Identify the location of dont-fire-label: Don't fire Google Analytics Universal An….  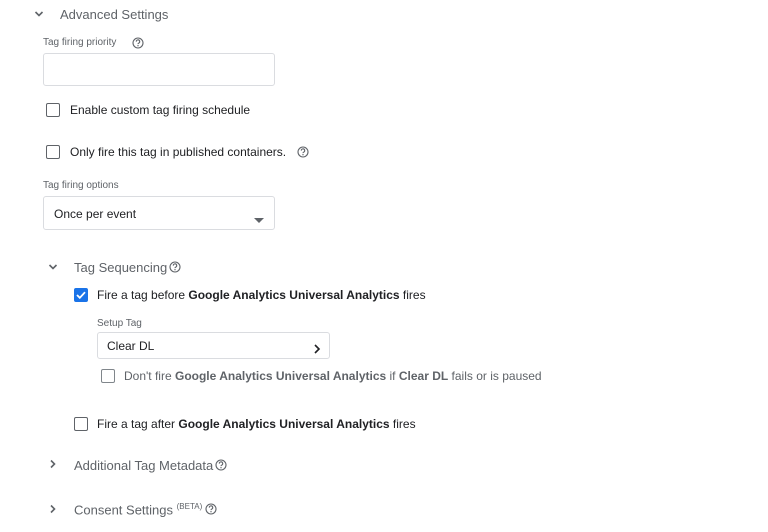
(333, 376).